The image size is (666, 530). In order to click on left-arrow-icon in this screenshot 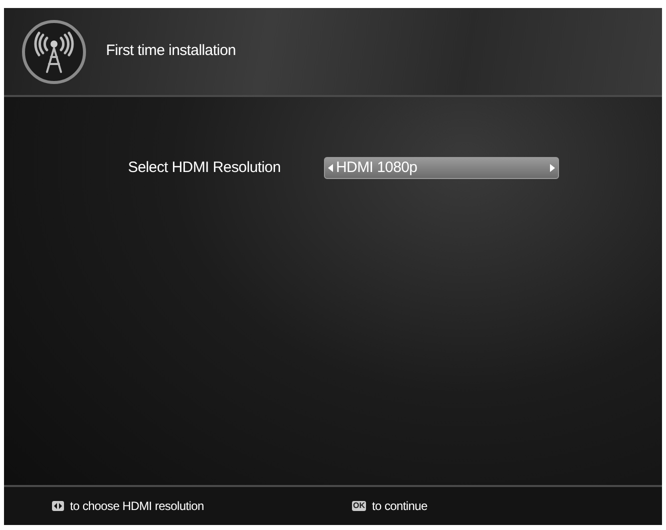, I will do `click(330, 168)`.